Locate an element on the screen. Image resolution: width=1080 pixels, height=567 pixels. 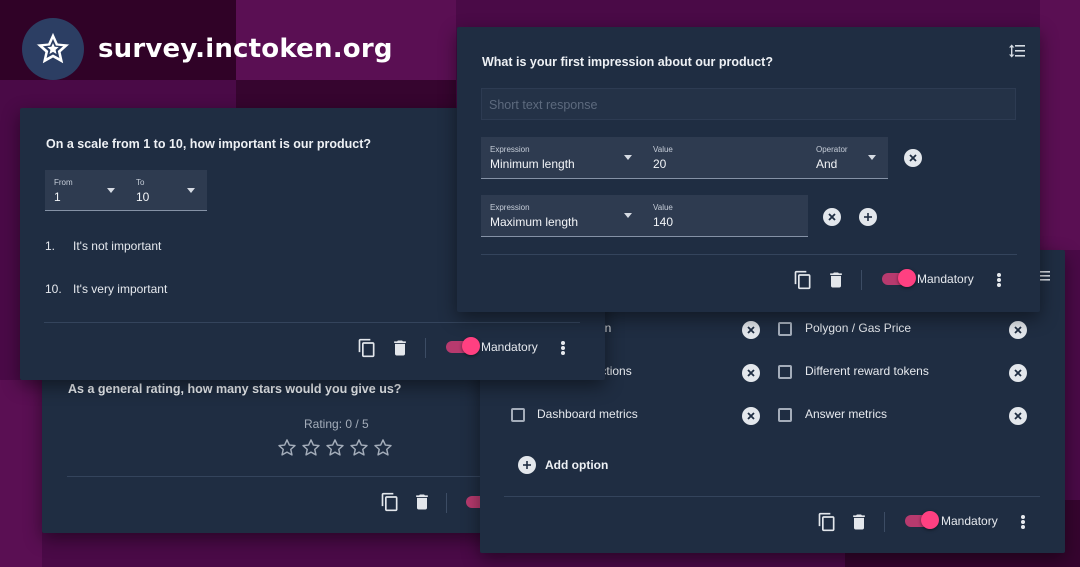
star-rating is located at coordinates (336, 449).